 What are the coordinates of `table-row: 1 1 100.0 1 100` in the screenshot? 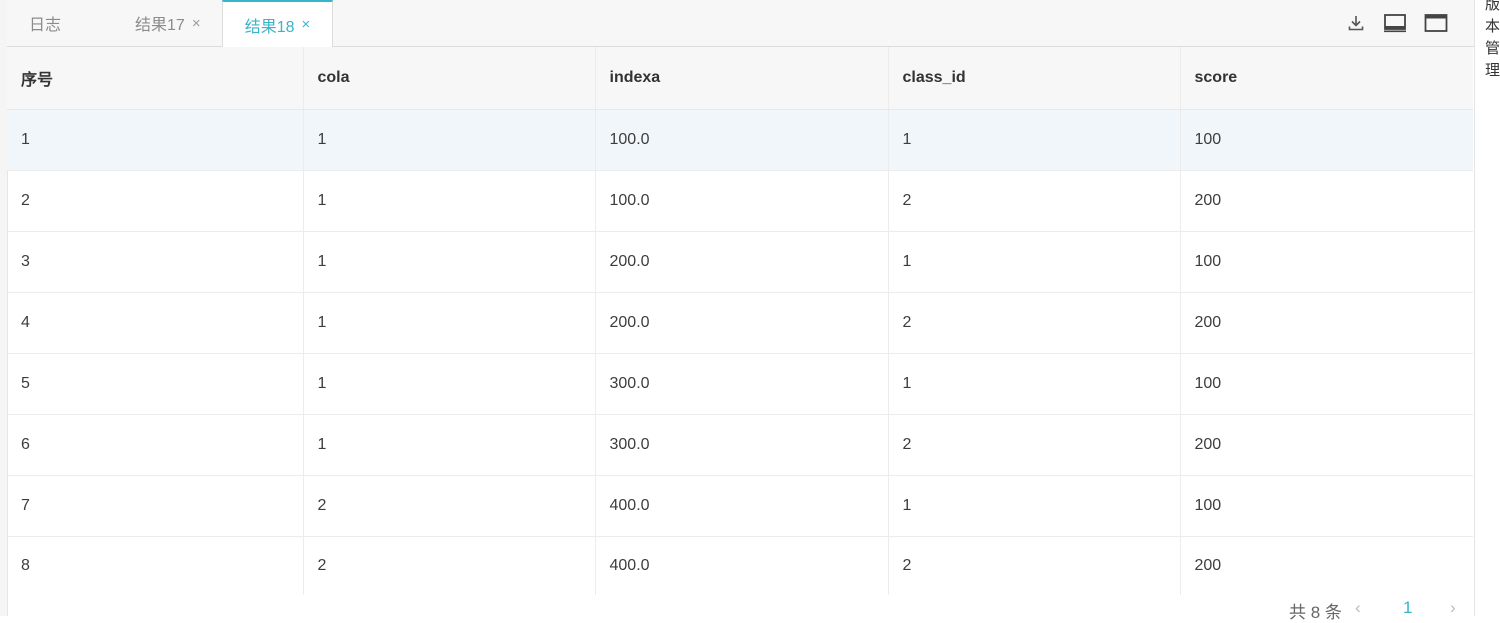 It's located at (740, 140).